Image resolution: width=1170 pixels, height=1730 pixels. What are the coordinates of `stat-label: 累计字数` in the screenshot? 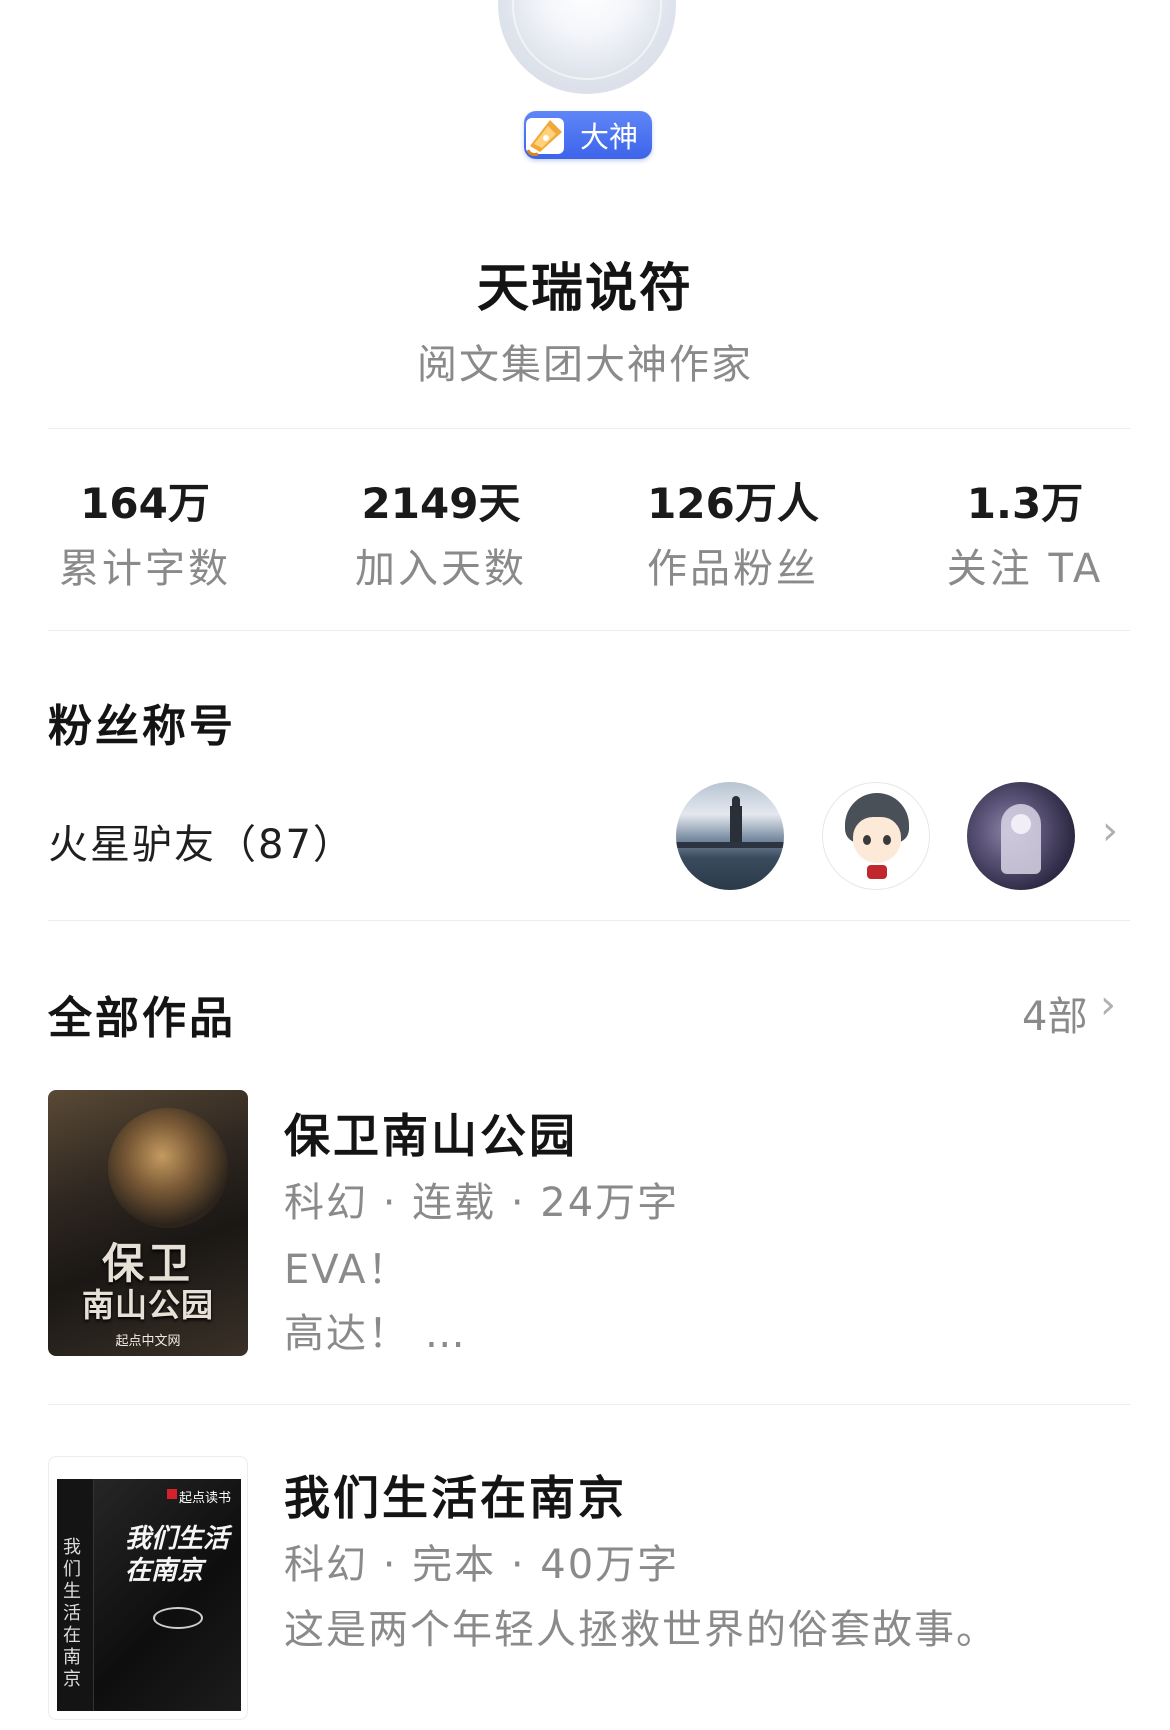 It's located at (145, 569).